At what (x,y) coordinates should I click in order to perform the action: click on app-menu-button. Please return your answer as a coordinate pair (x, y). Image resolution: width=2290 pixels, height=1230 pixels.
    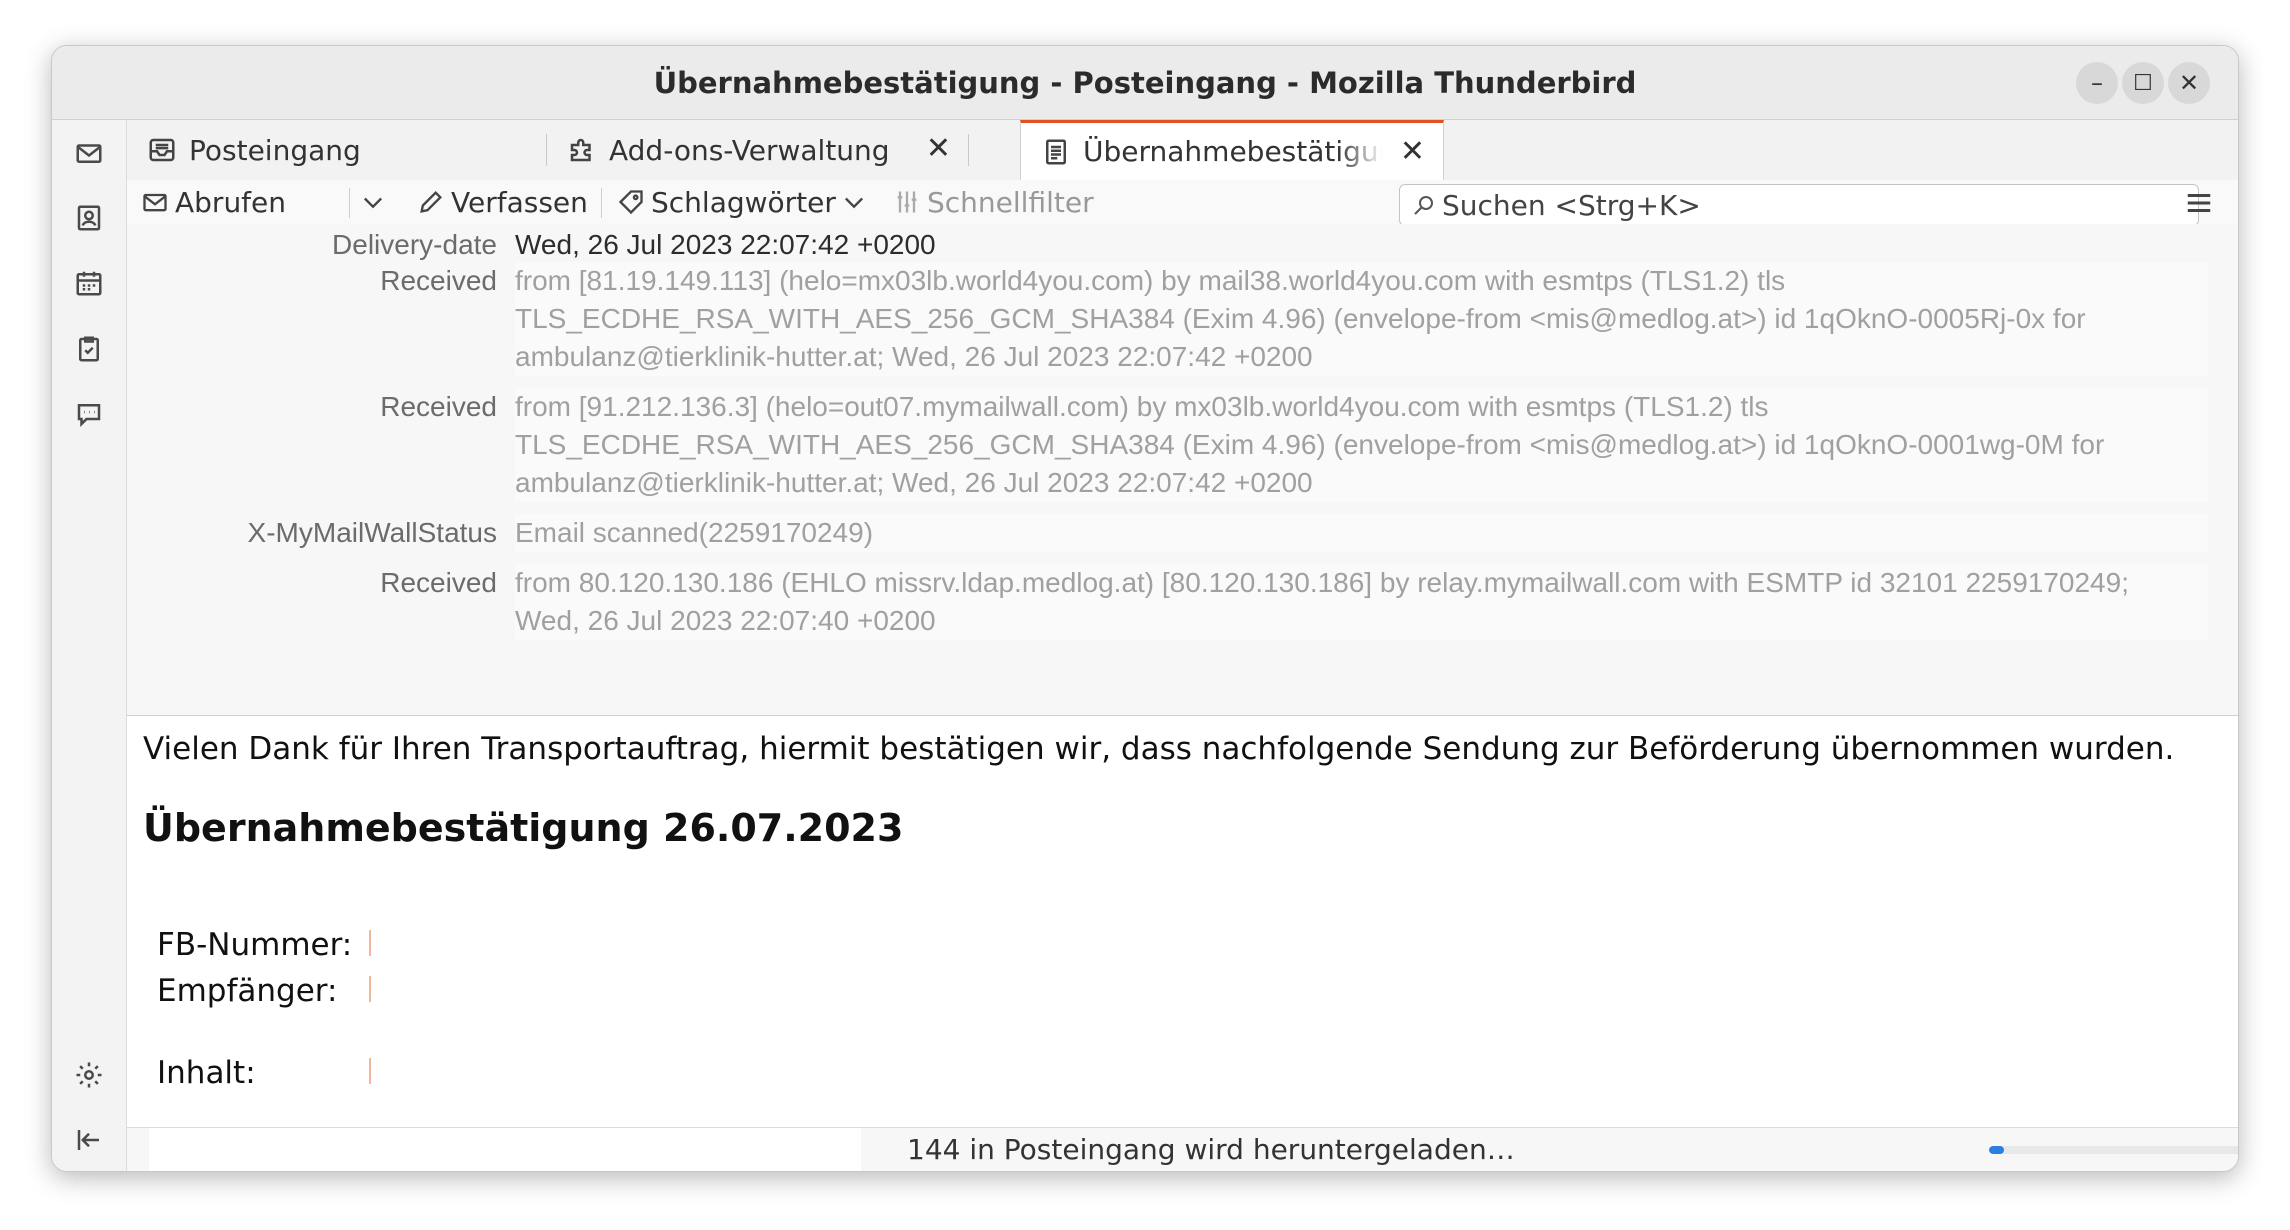
    Looking at the image, I should click on (2199, 203).